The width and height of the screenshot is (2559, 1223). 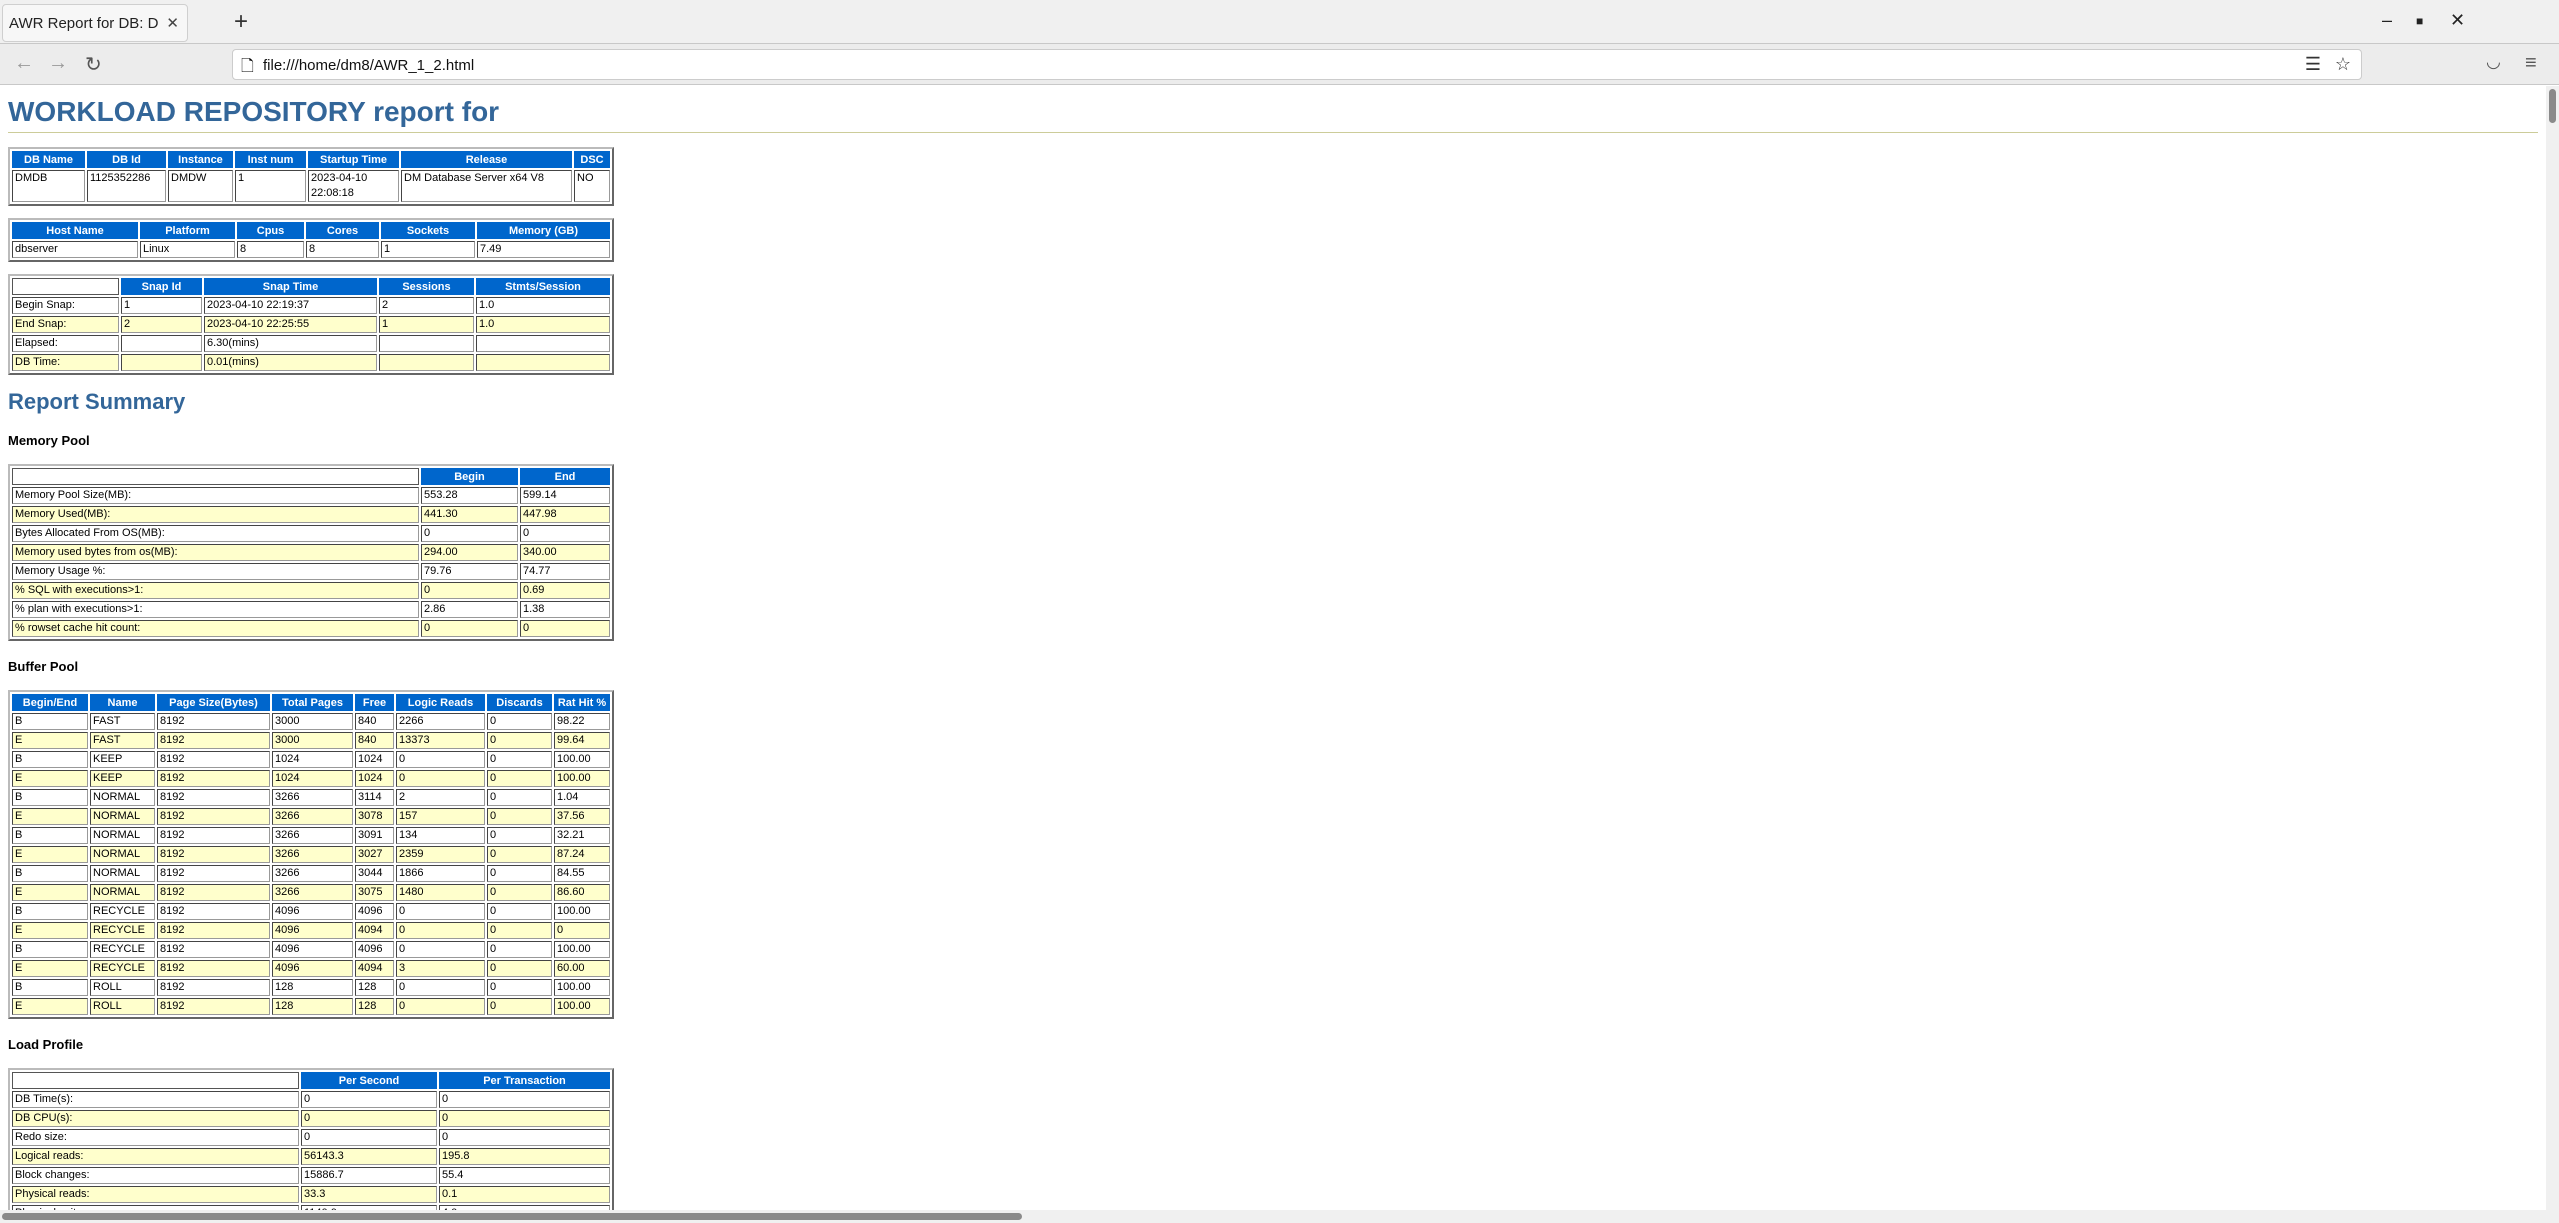 What do you see at coordinates (1279, 22) in the screenshot?
I see `tab-bar: AWR Report for DB: DMDB, Inst ✕ + ‒ ■ ✕` at bounding box center [1279, 22].